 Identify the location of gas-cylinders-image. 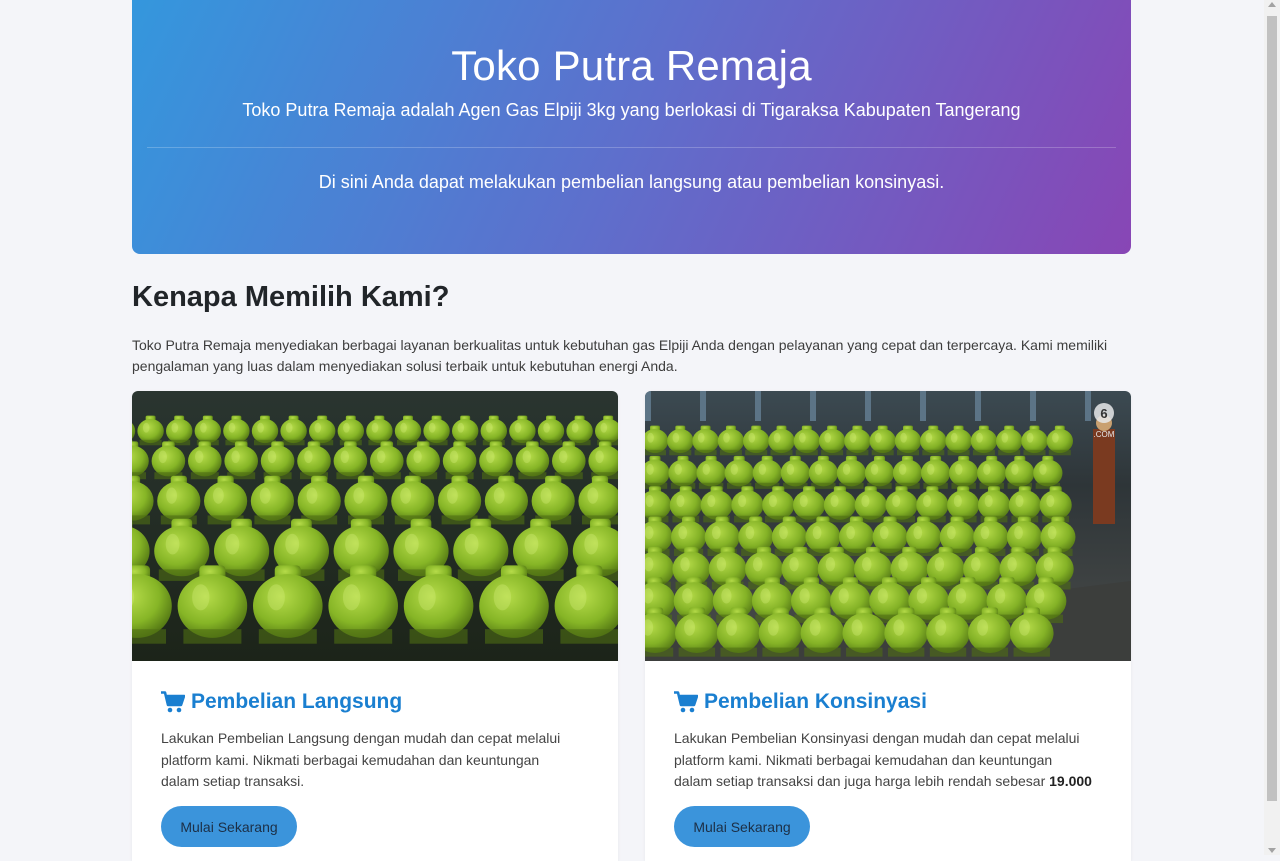
(375, 526).